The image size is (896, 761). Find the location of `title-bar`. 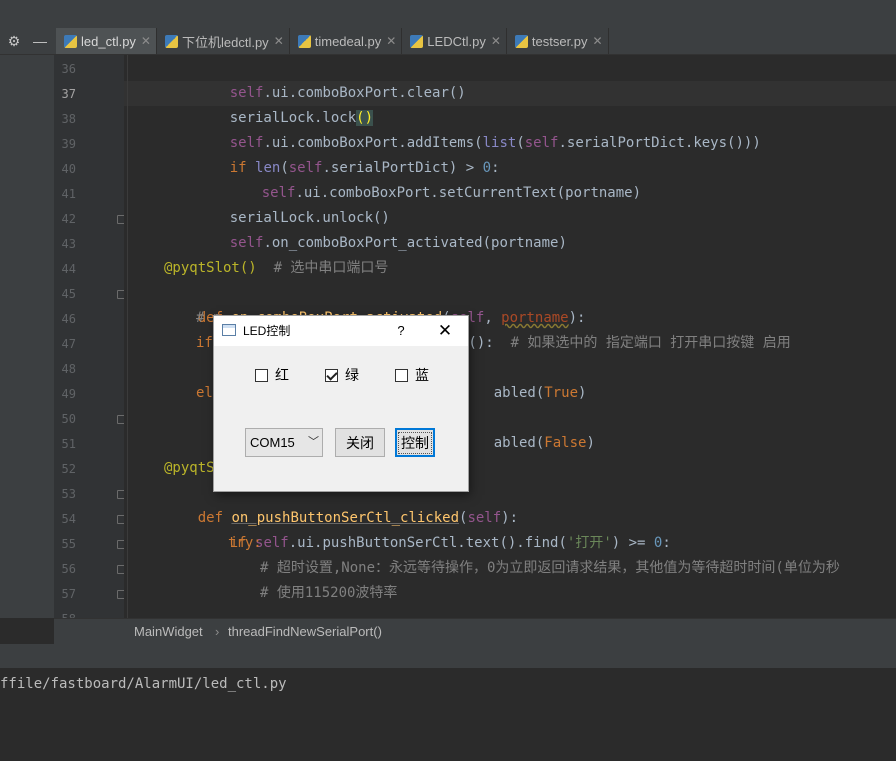

title-bar is located at coordinates (448, 14).